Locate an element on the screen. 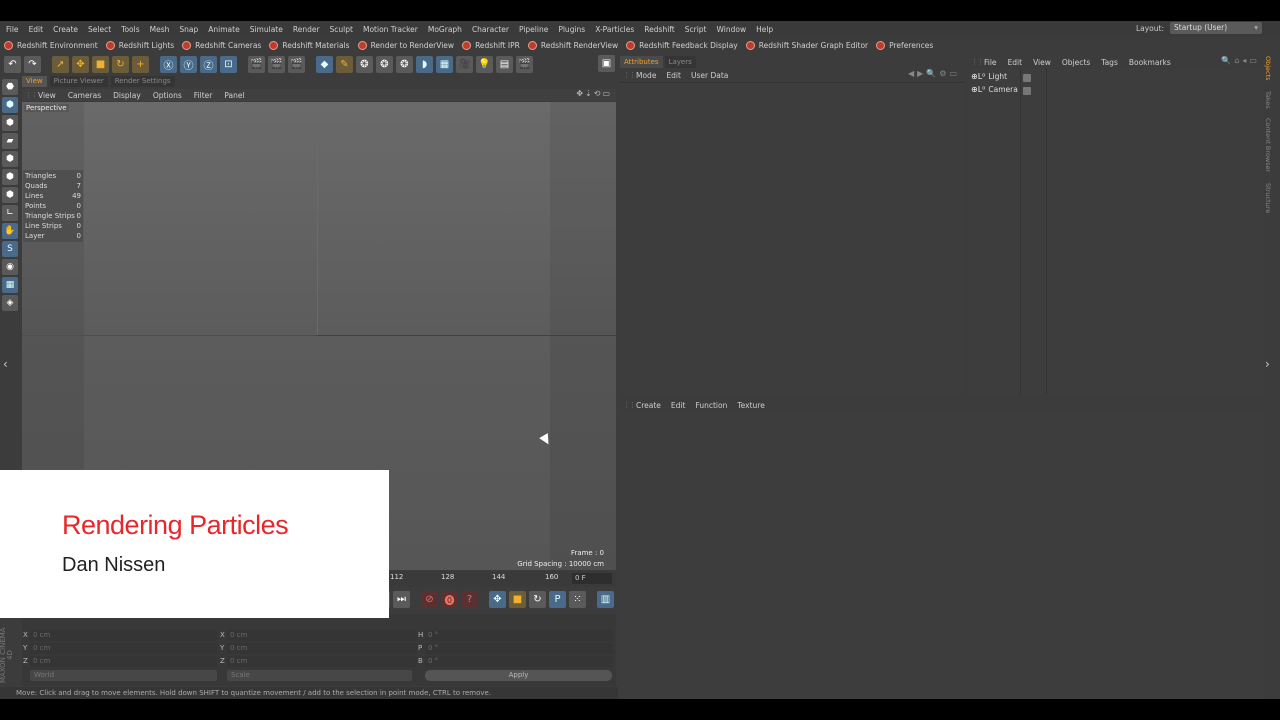 The width and height of the screenshot is (1280, 720). vp-menu-view: View is located at coordinates (47, 95).